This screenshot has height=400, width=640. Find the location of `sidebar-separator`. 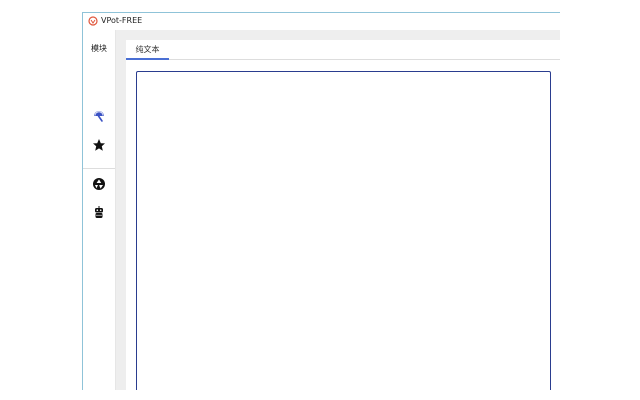

sidebar-separator is located at coordinates (99, 168).